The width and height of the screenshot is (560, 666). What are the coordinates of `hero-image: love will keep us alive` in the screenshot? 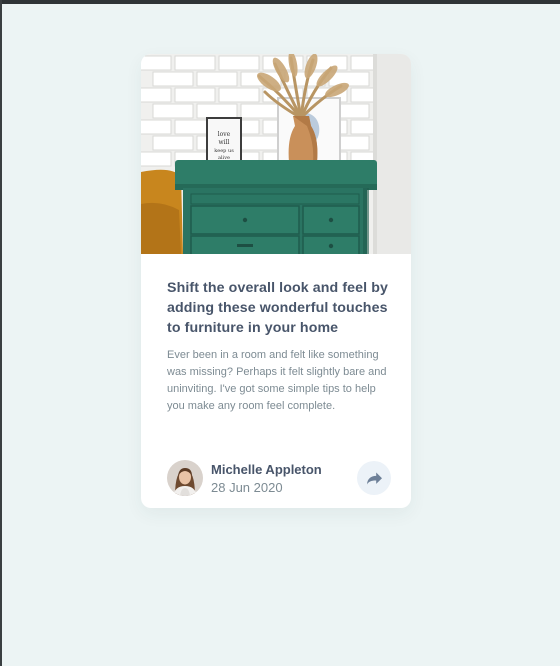 It's located at (276, 154).